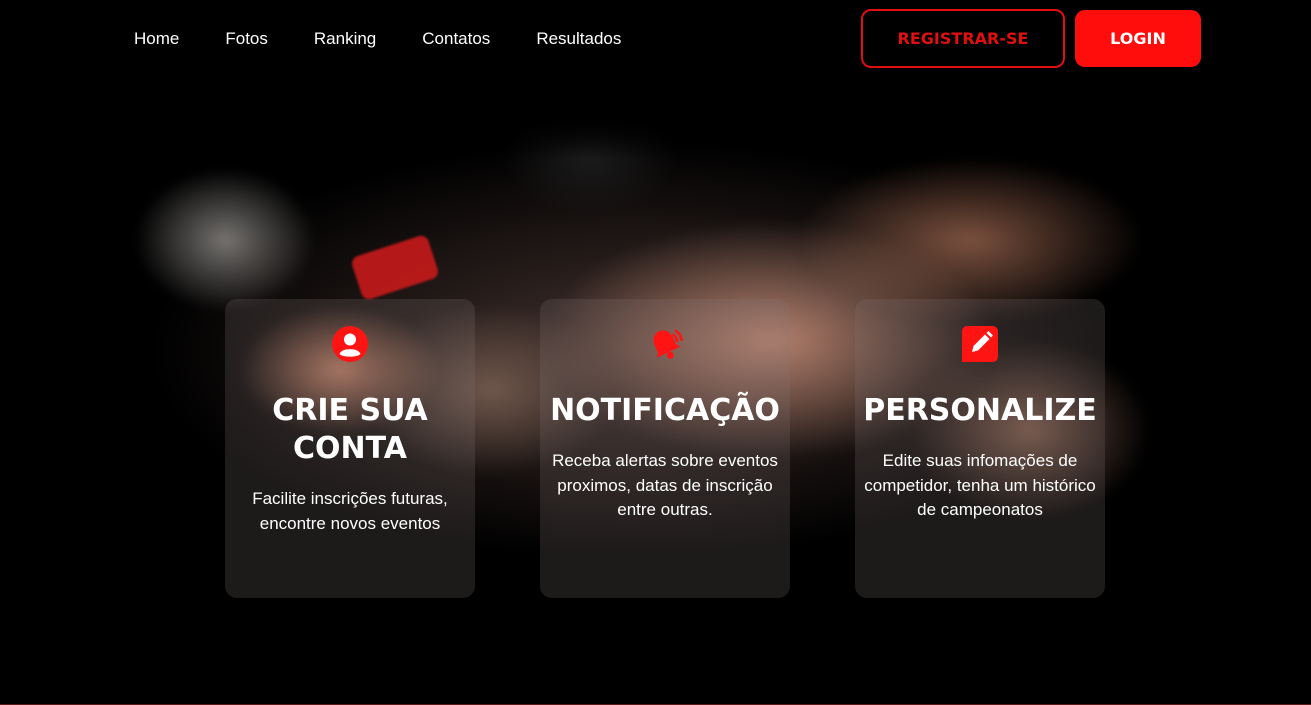 This screenshot has width=1311, height=705. Describe the element at coordinates (345, 39) in the screenshot. I see `nav-link-ranking: Ranking` at that location.